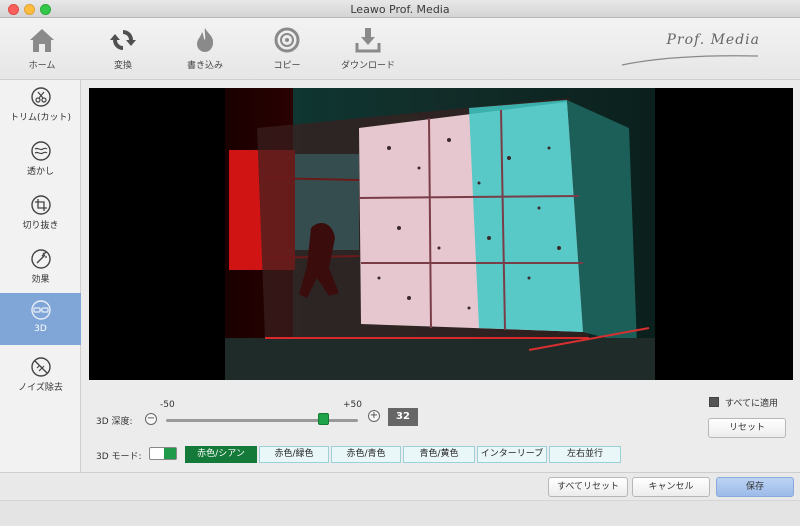 Image resolution: width=800 pixels, height=526 pixels. What do you see at coordinates (170, 453) in the screenshot?
I see `toggle-knob` at bounding box center [170, 453].